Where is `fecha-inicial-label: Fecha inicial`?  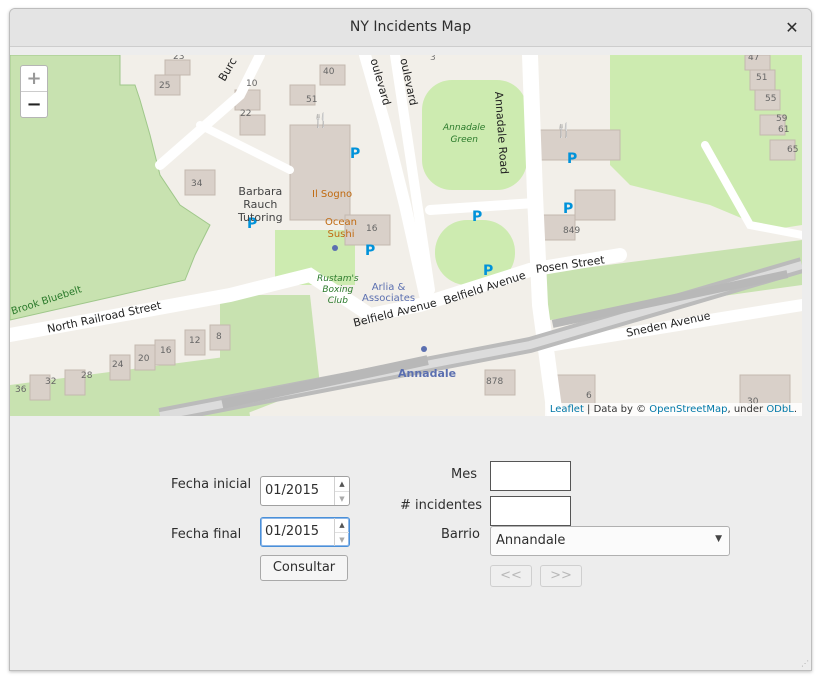 fecha-inicial-label: Fecha inicial is located at coordinates (211, 484).